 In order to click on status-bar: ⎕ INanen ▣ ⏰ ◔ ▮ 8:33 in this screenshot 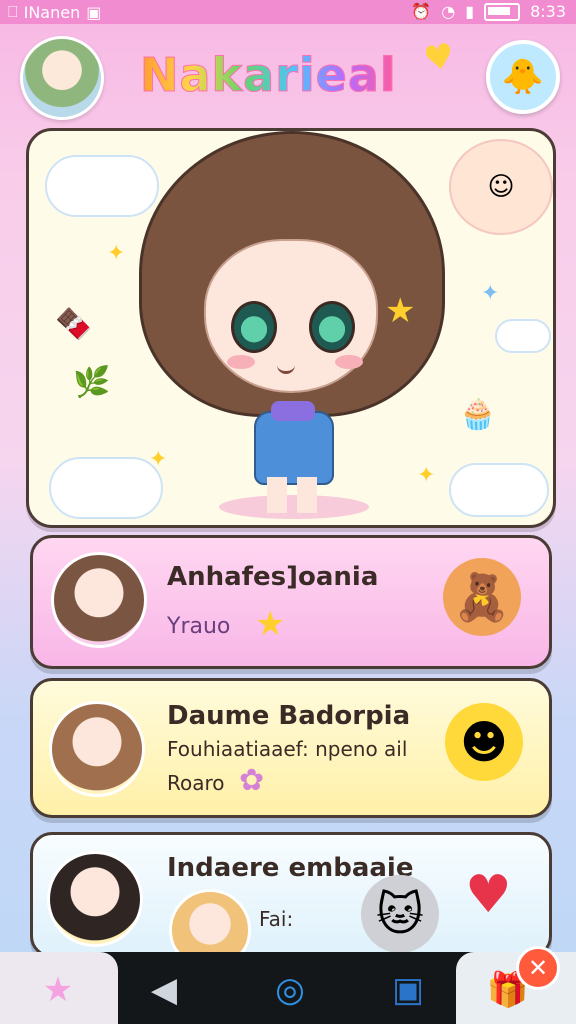, I will do `click(288, 12)`.